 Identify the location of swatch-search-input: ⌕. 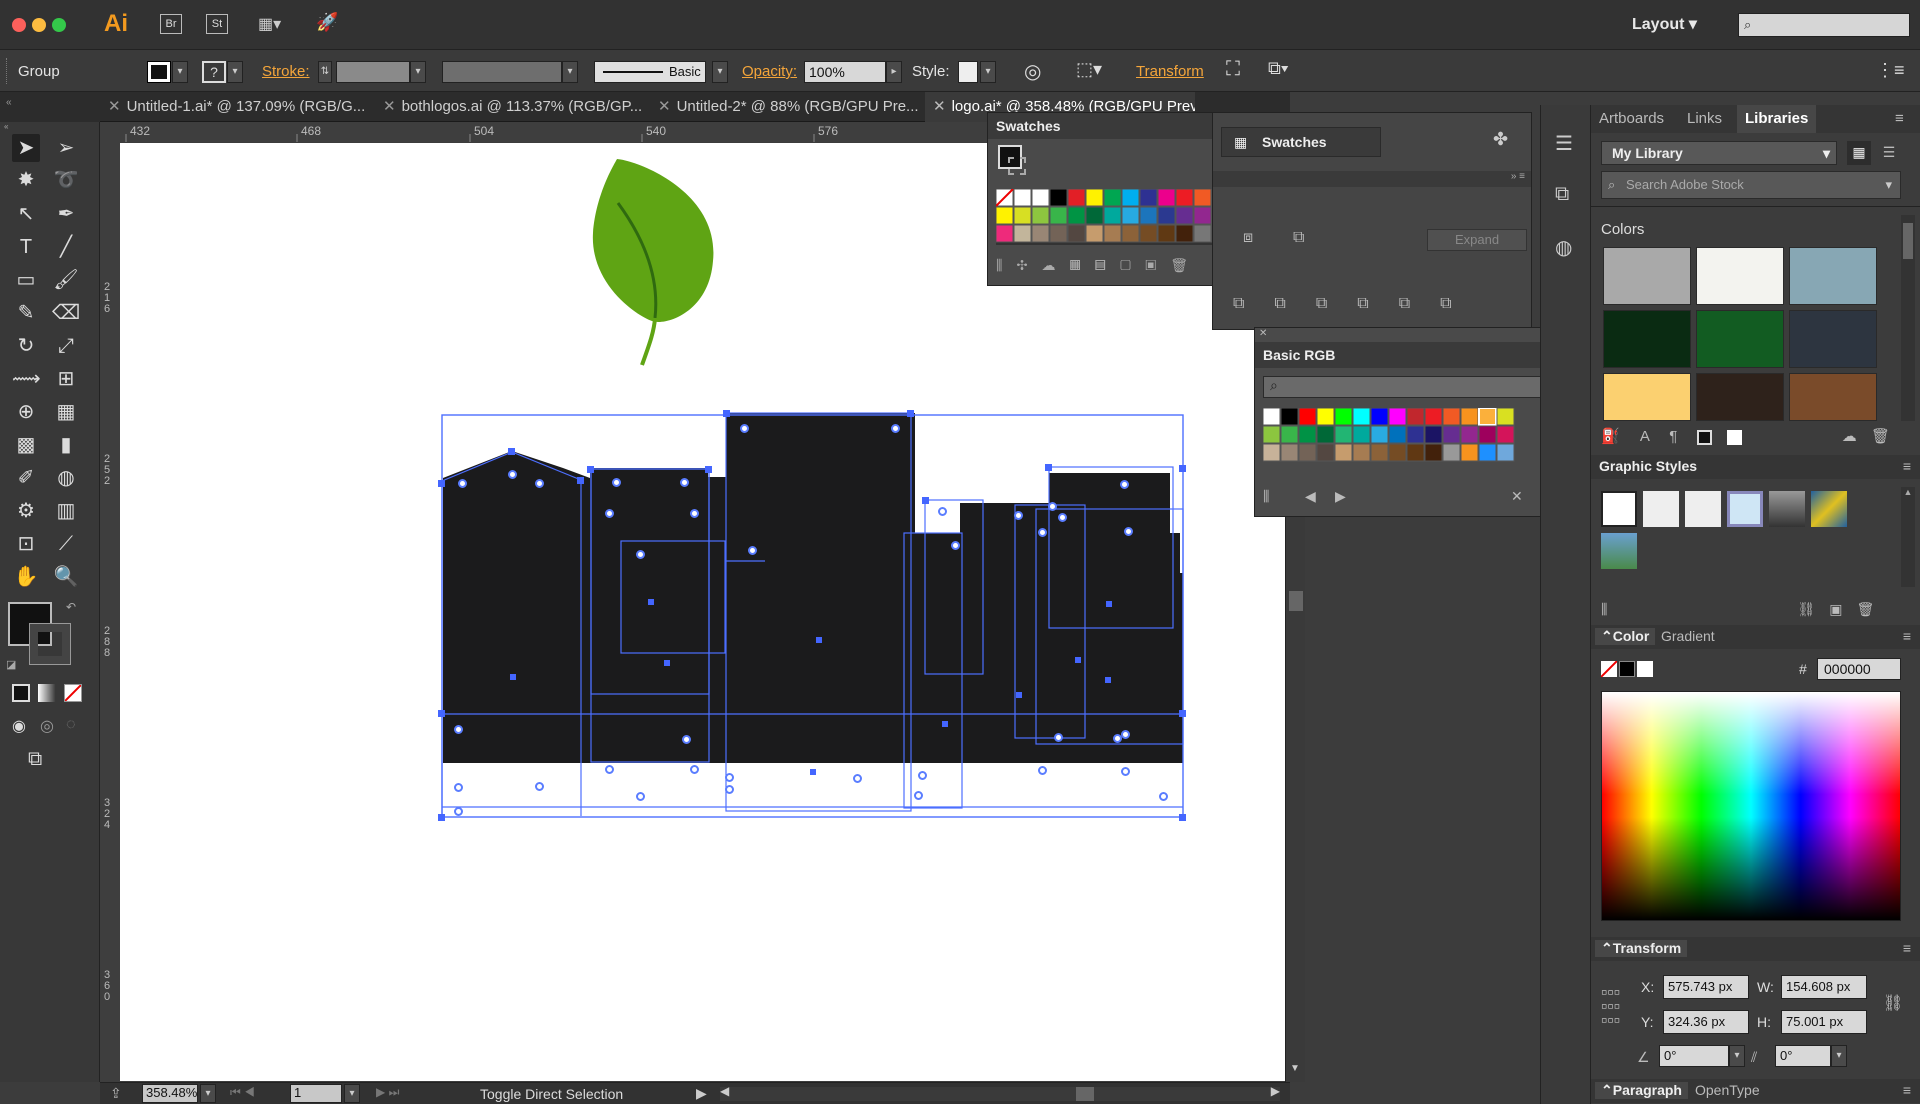
(1414, 387).